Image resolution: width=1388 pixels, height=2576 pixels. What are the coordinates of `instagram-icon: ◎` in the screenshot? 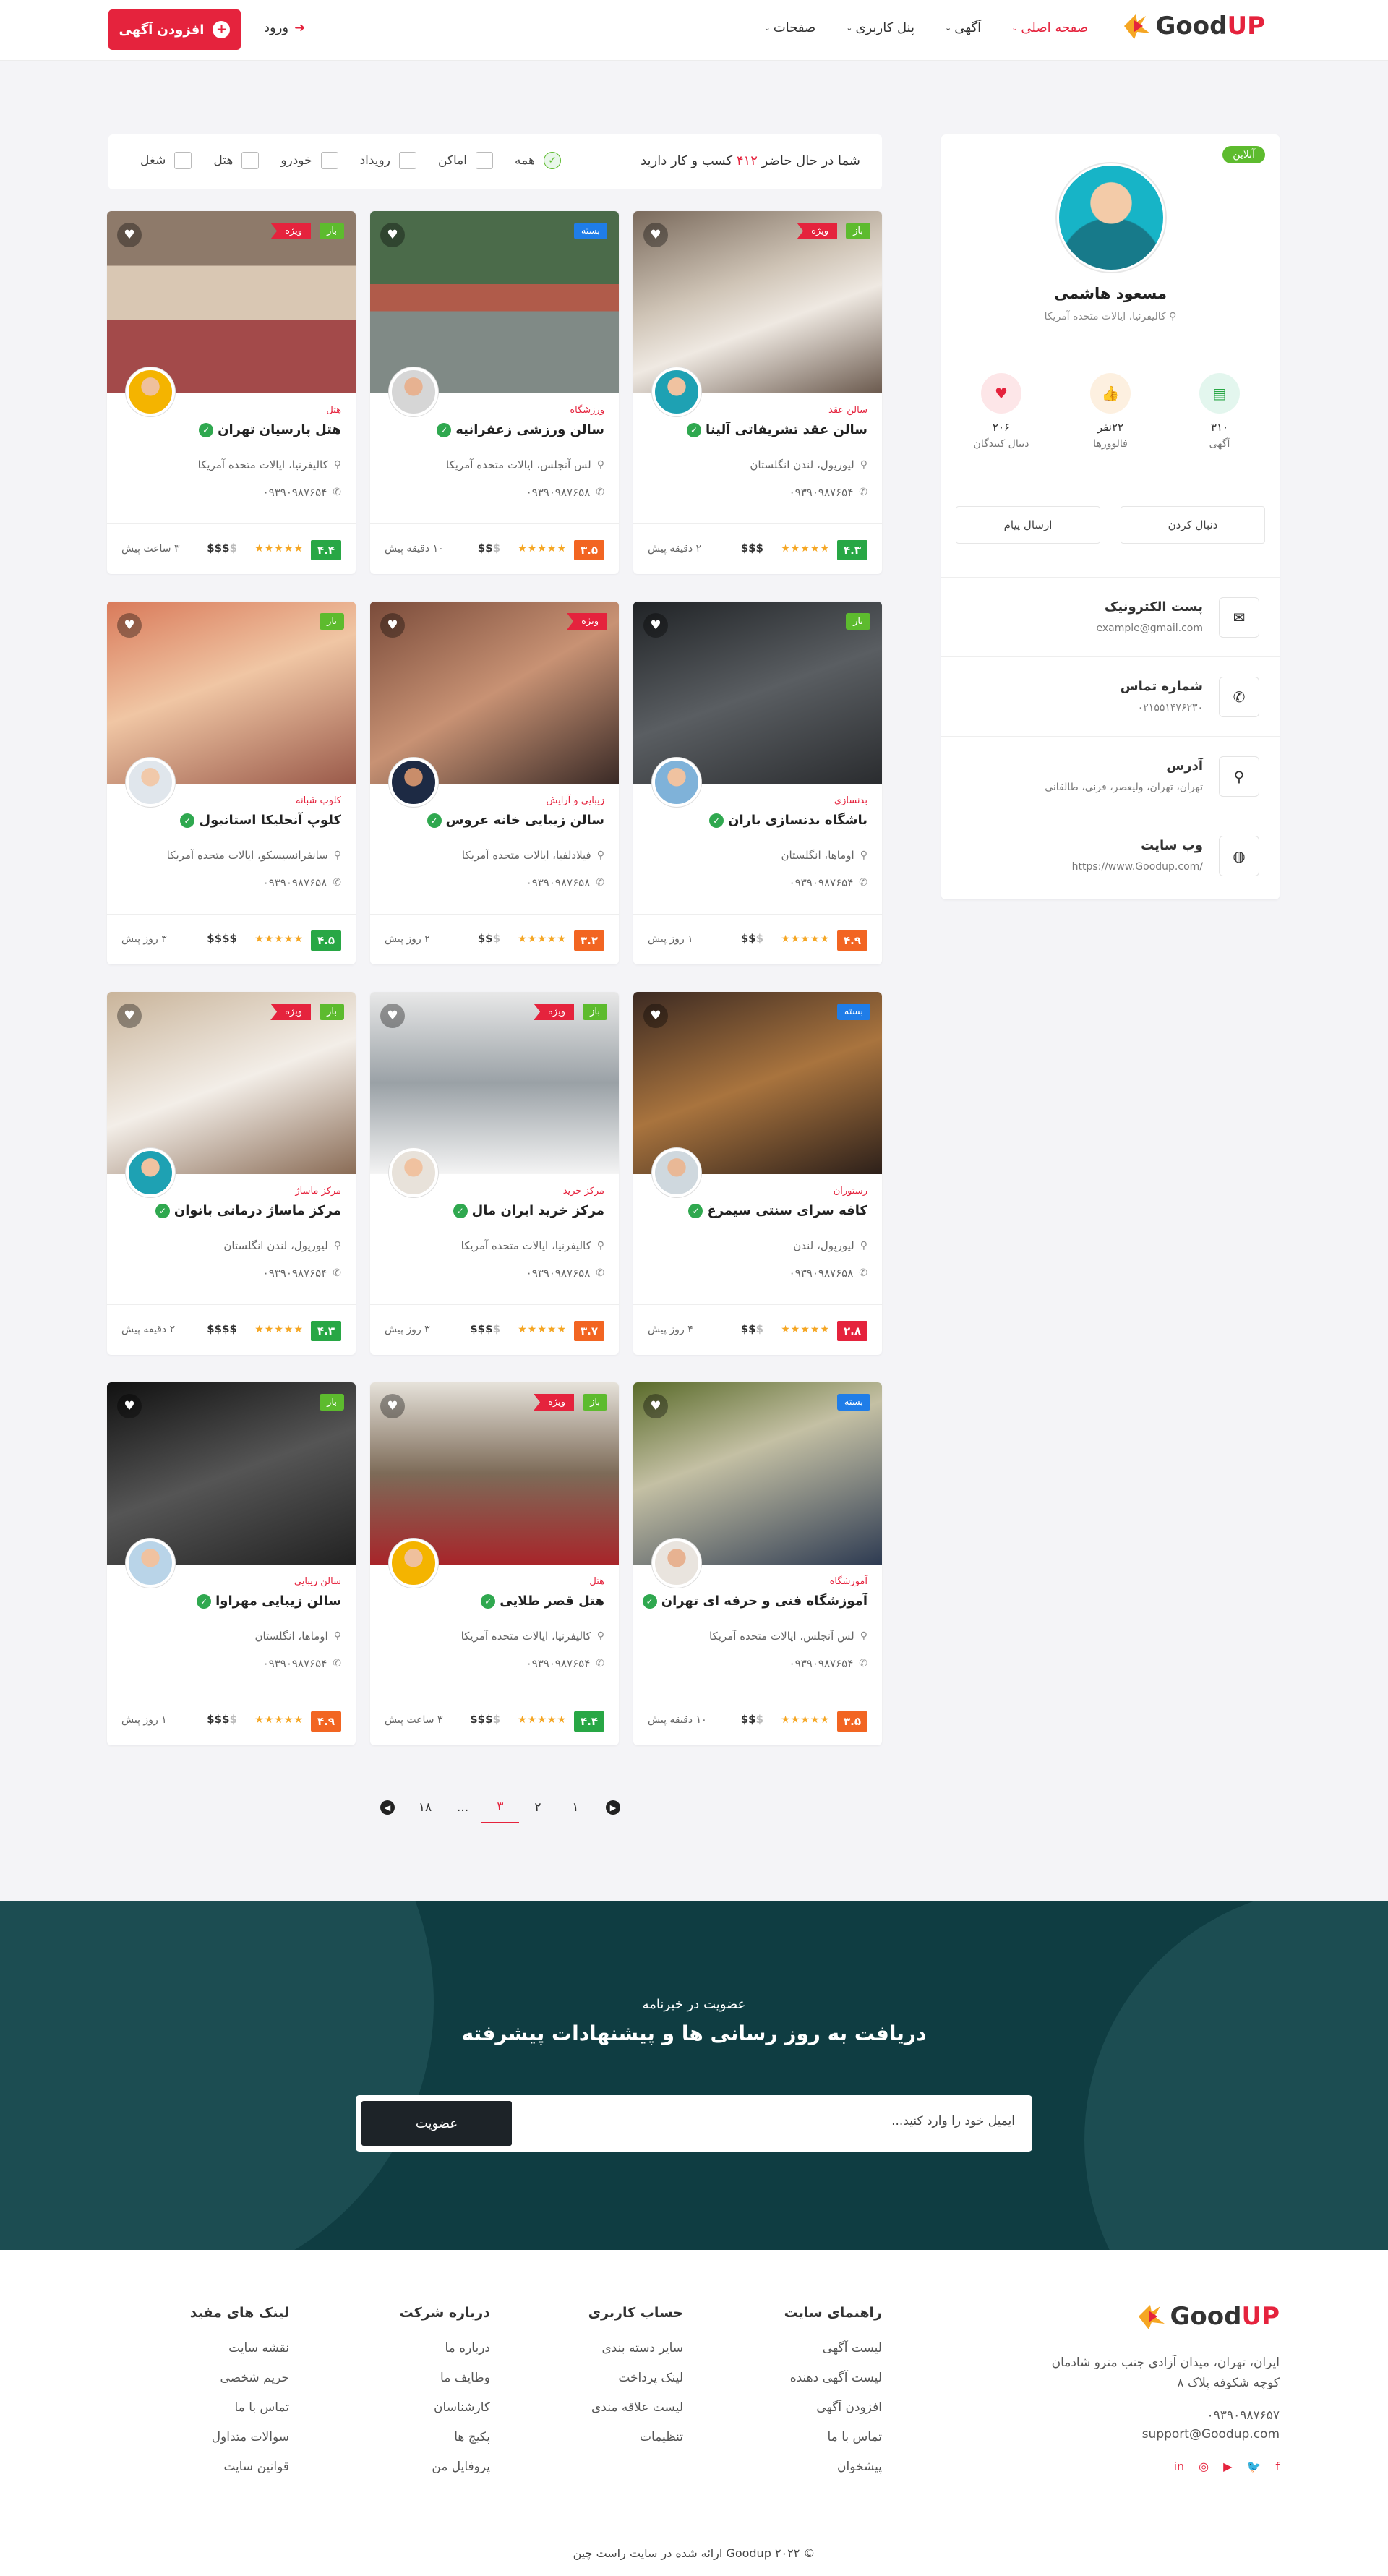 It's located at (1204, 2466).